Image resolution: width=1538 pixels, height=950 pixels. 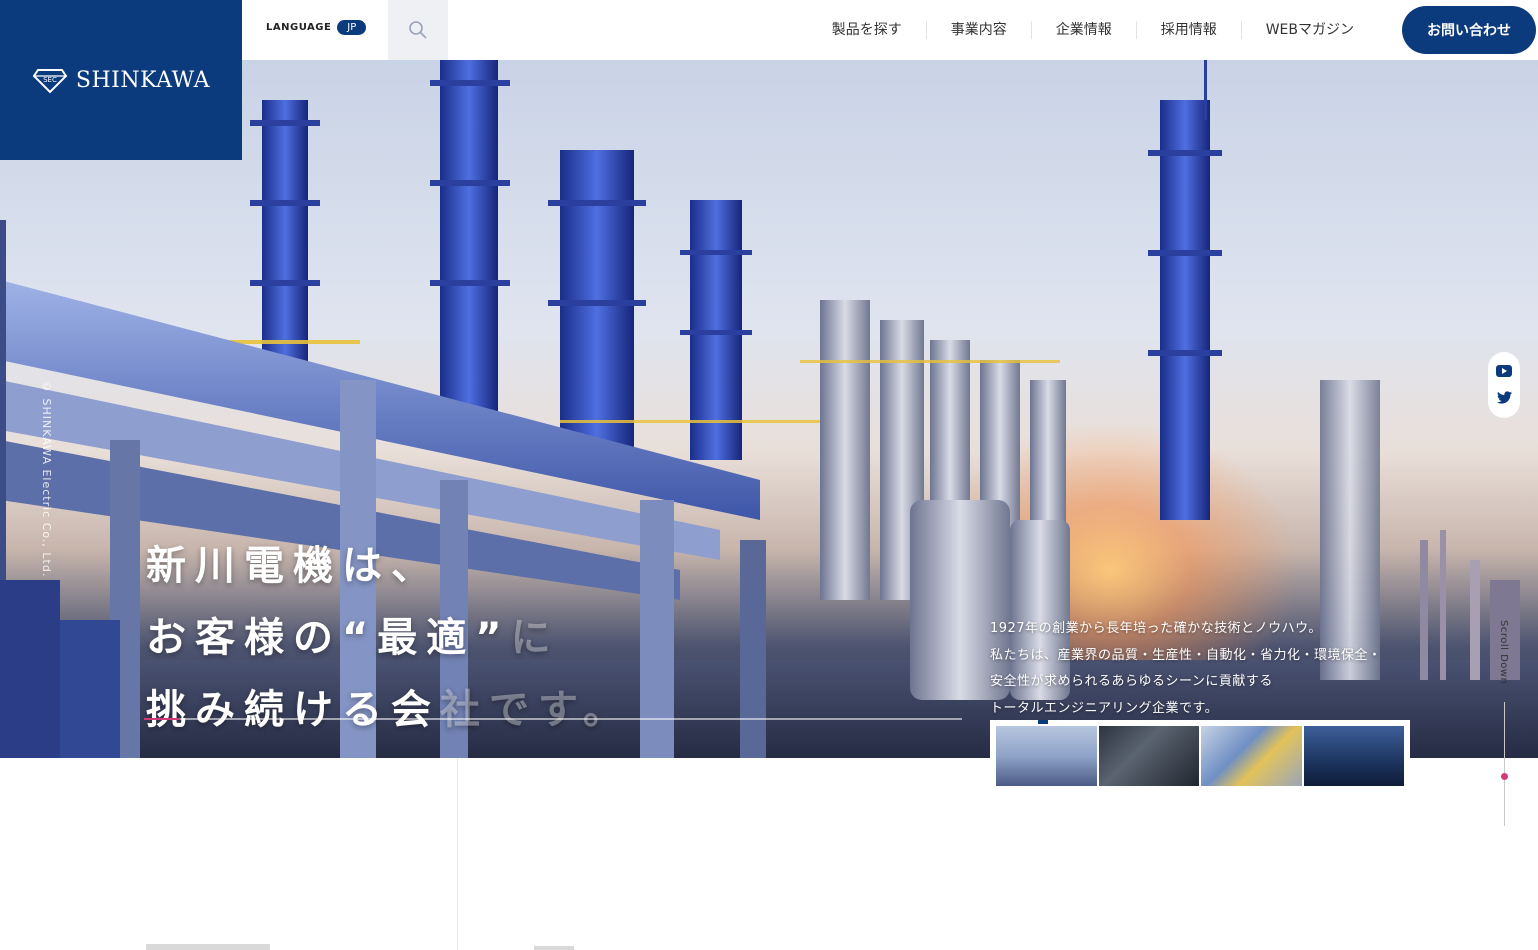 I want to click on headline-line-3-main: 挑み続ける会, so click(x=293, y=710).